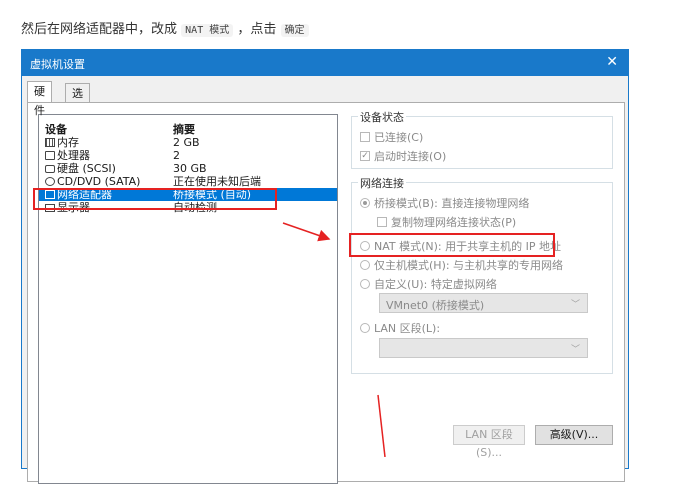  What do you see at coordinates (39, 99) in the screenshot?
I see `tab-hardware: 硬件` at bounding box center [39, 99].